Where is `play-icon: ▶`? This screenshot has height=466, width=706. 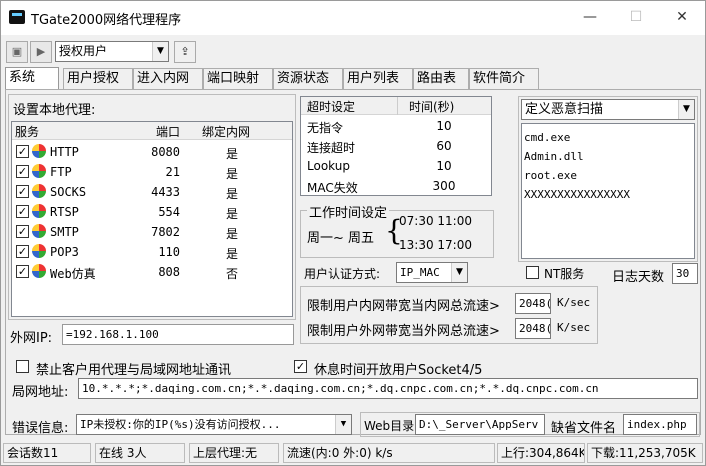
play-icon: ▶ is located at coordinates (41, 52).